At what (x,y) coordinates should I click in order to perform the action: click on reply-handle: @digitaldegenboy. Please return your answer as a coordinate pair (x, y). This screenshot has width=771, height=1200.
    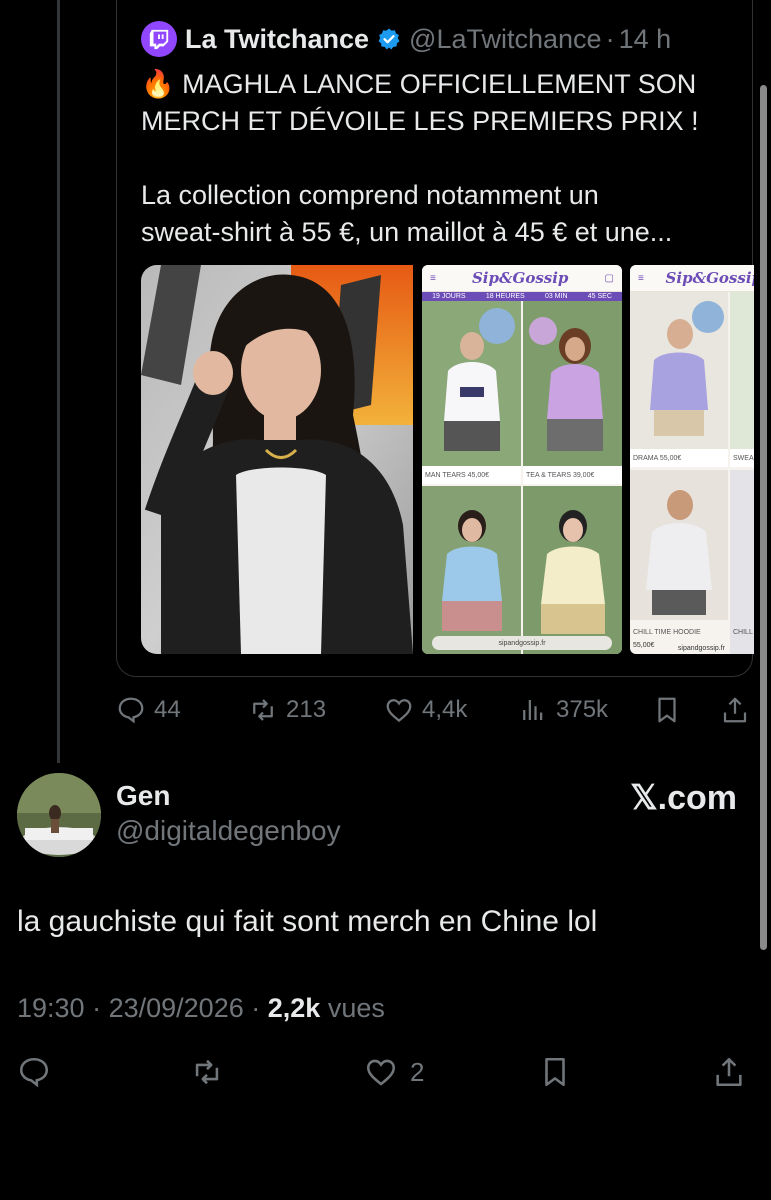
    Looking at the image, I should click on (228, 831).